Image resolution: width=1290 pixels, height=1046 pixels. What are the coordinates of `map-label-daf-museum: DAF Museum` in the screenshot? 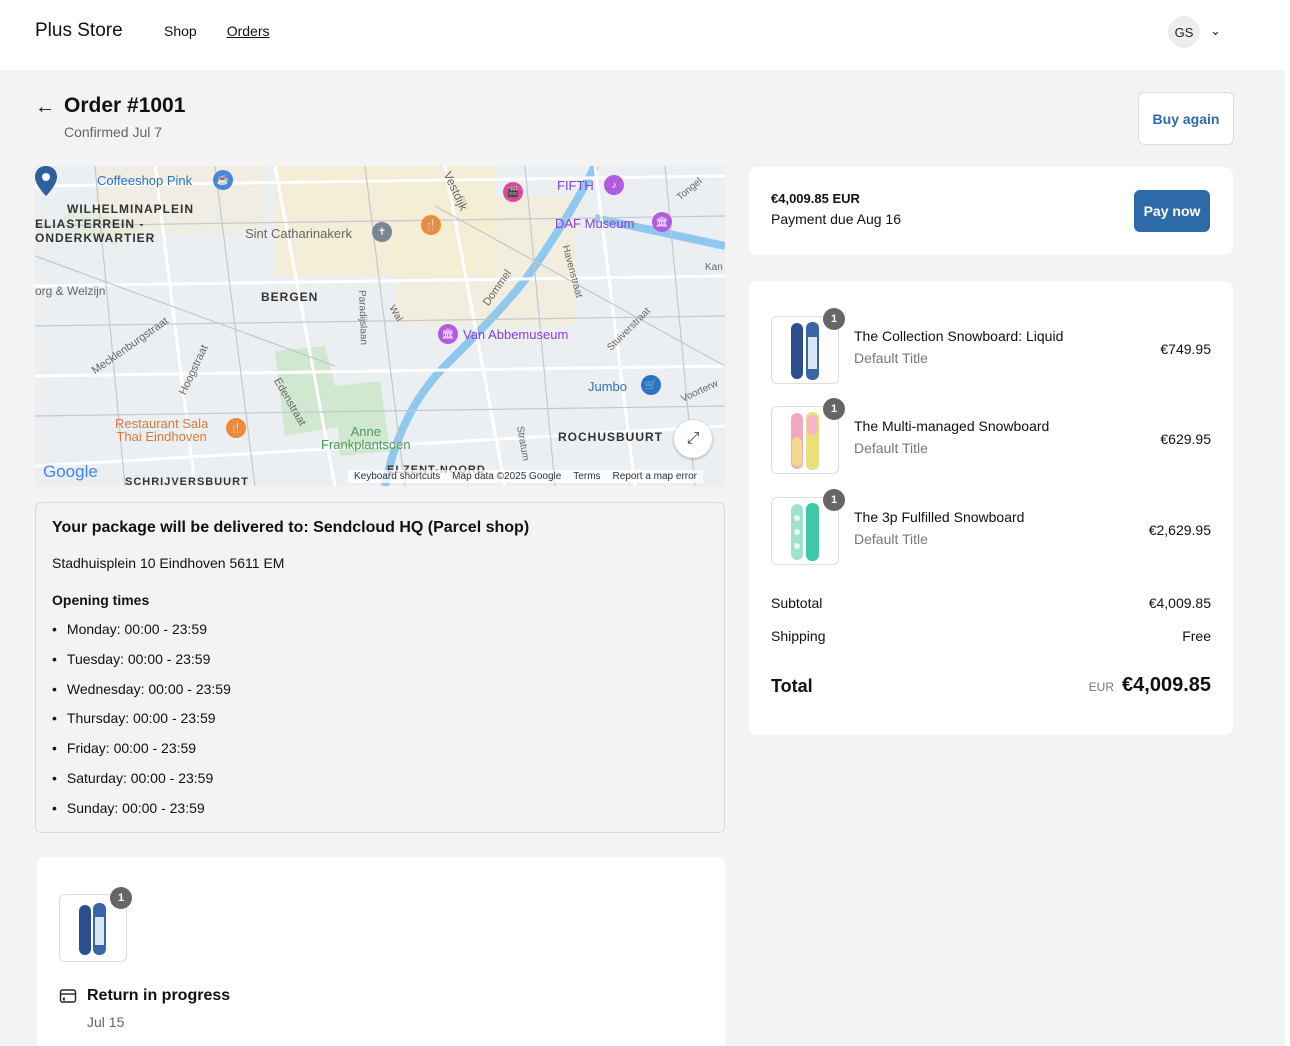 It's located at (595, 223).